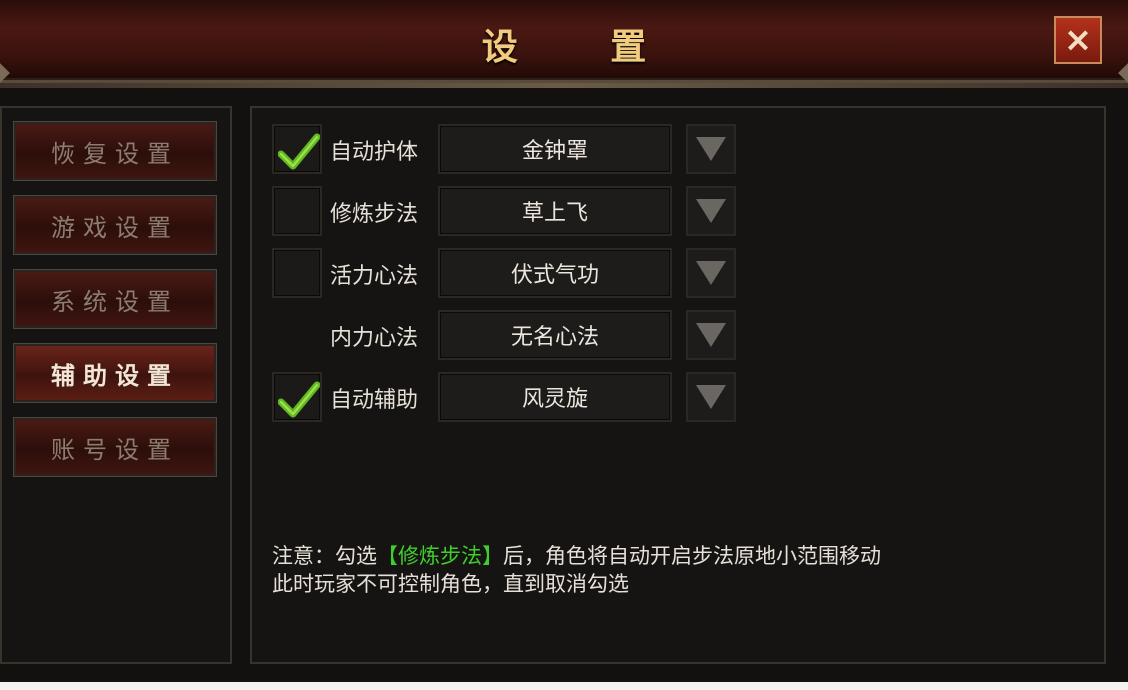 The width and height of the screenshot is (1128, 690). What do you see at coordinates (297, 273) in the screenshot?
I see `vitality-method-checkbox` at bounding box center [297, 273].